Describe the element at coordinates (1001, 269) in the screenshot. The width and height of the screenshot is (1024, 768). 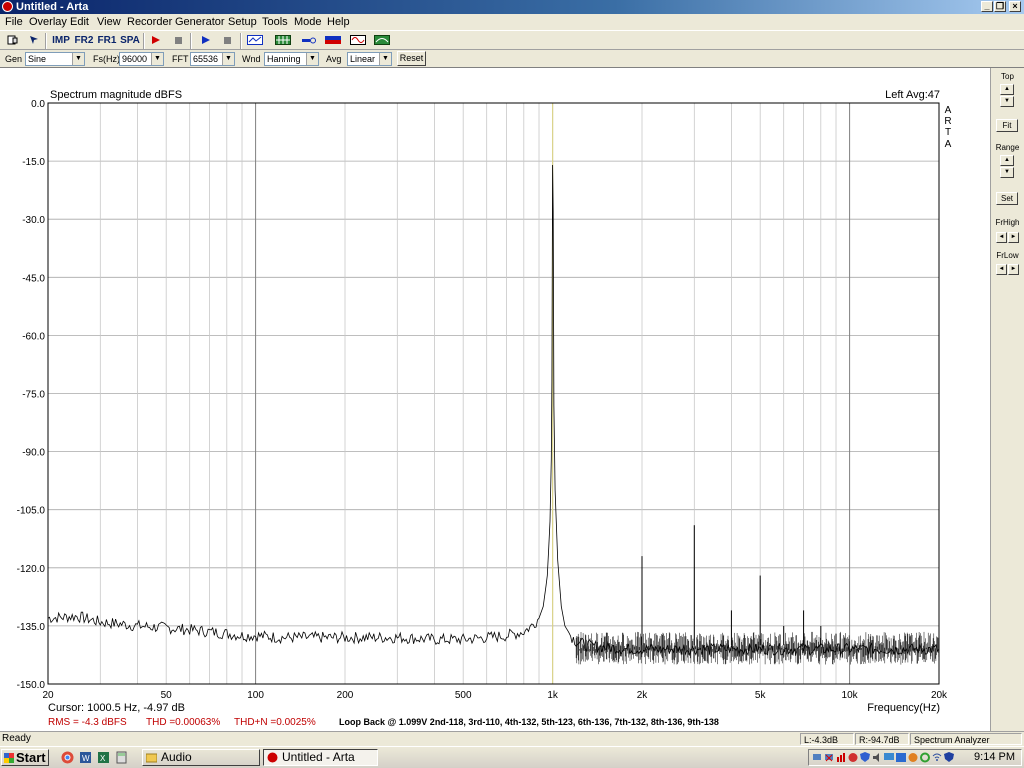
I see `frlow-left-arrow-icon: ◄` at that location.